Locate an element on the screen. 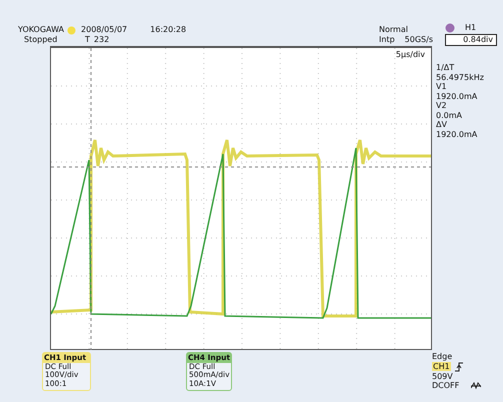  cursor-value: 0.84div is located at coordinates (471, 40).